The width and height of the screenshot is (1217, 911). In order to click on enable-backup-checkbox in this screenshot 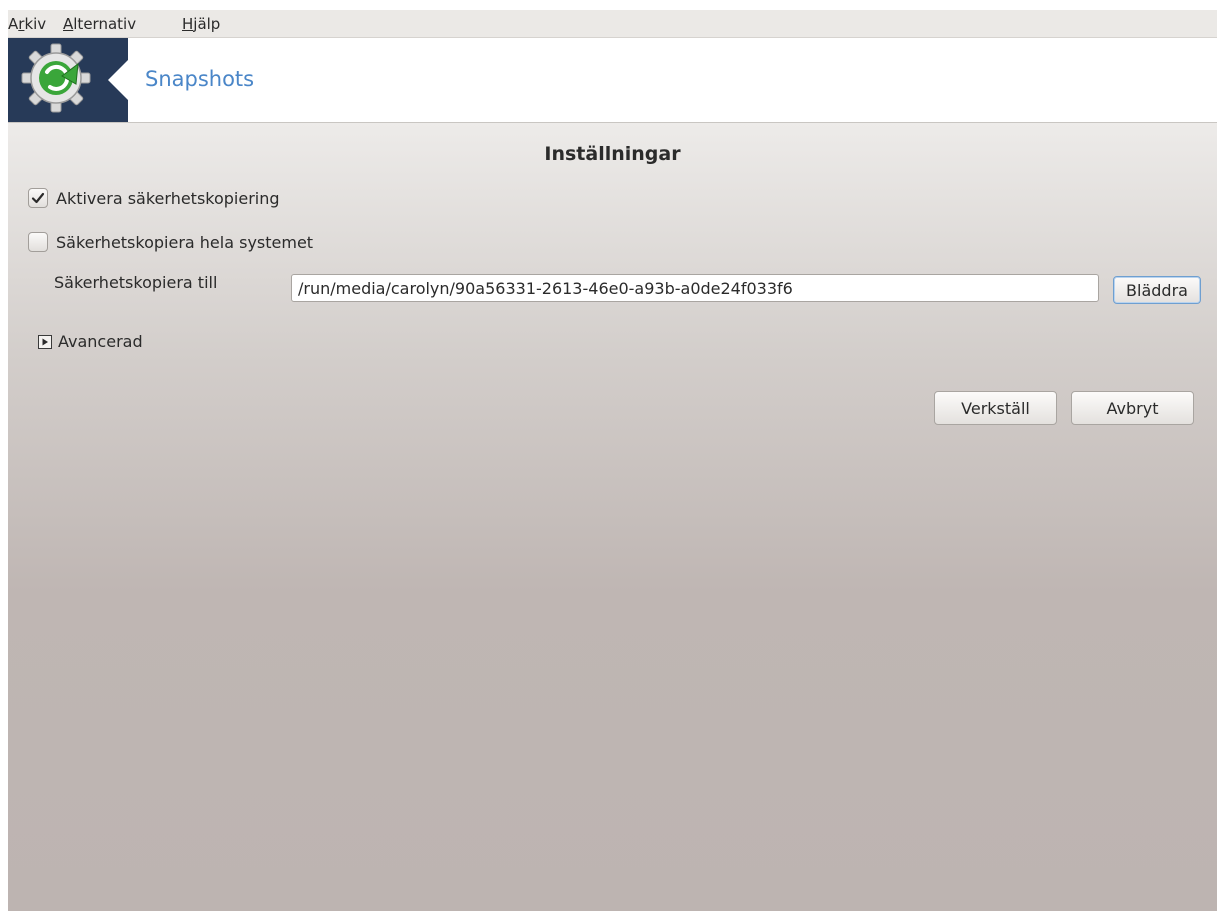, I will do `click(38, 198)`.